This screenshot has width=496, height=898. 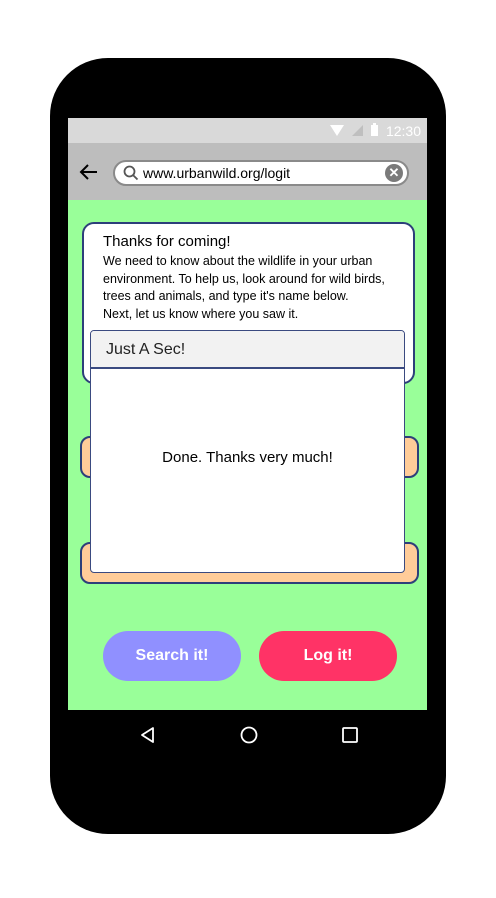 What do you see at coordinates (394, 173) in the screenshot?
I see `clear-icon: ✕` at bounding box center [394, 173].